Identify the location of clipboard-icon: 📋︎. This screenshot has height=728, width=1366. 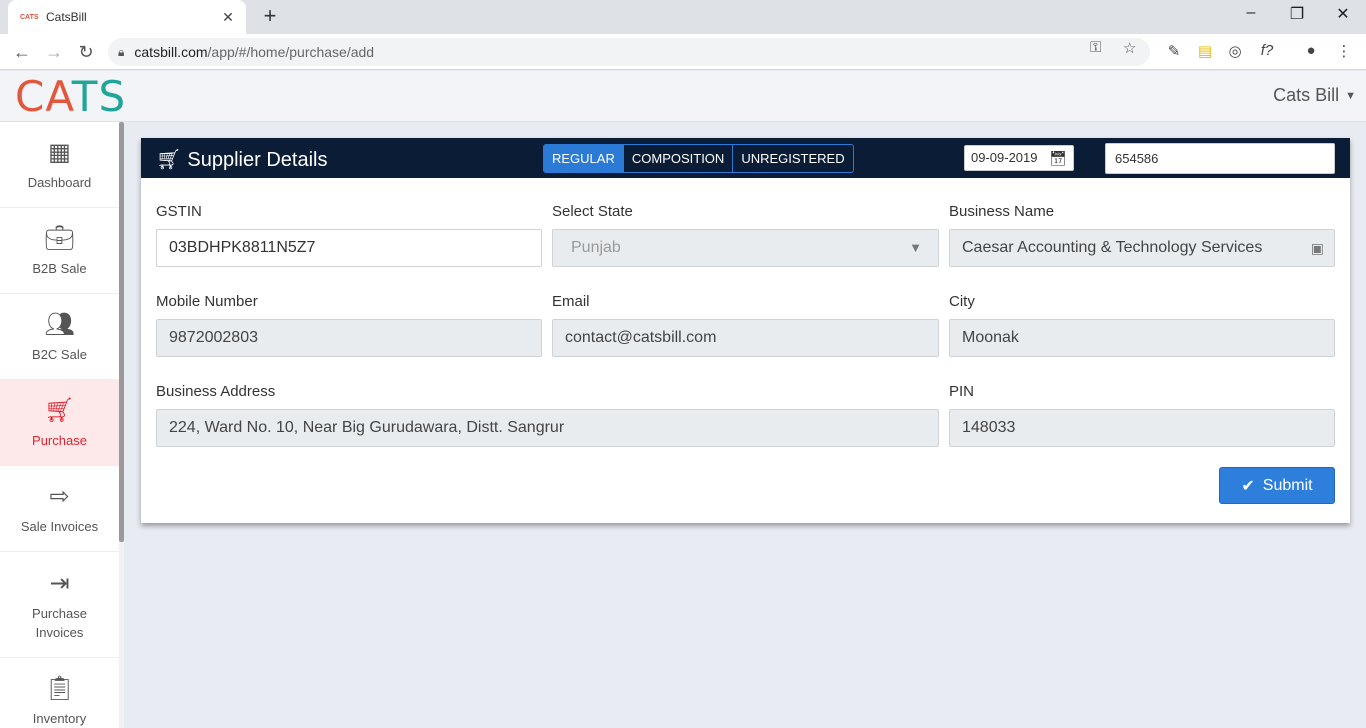
(59, 688).